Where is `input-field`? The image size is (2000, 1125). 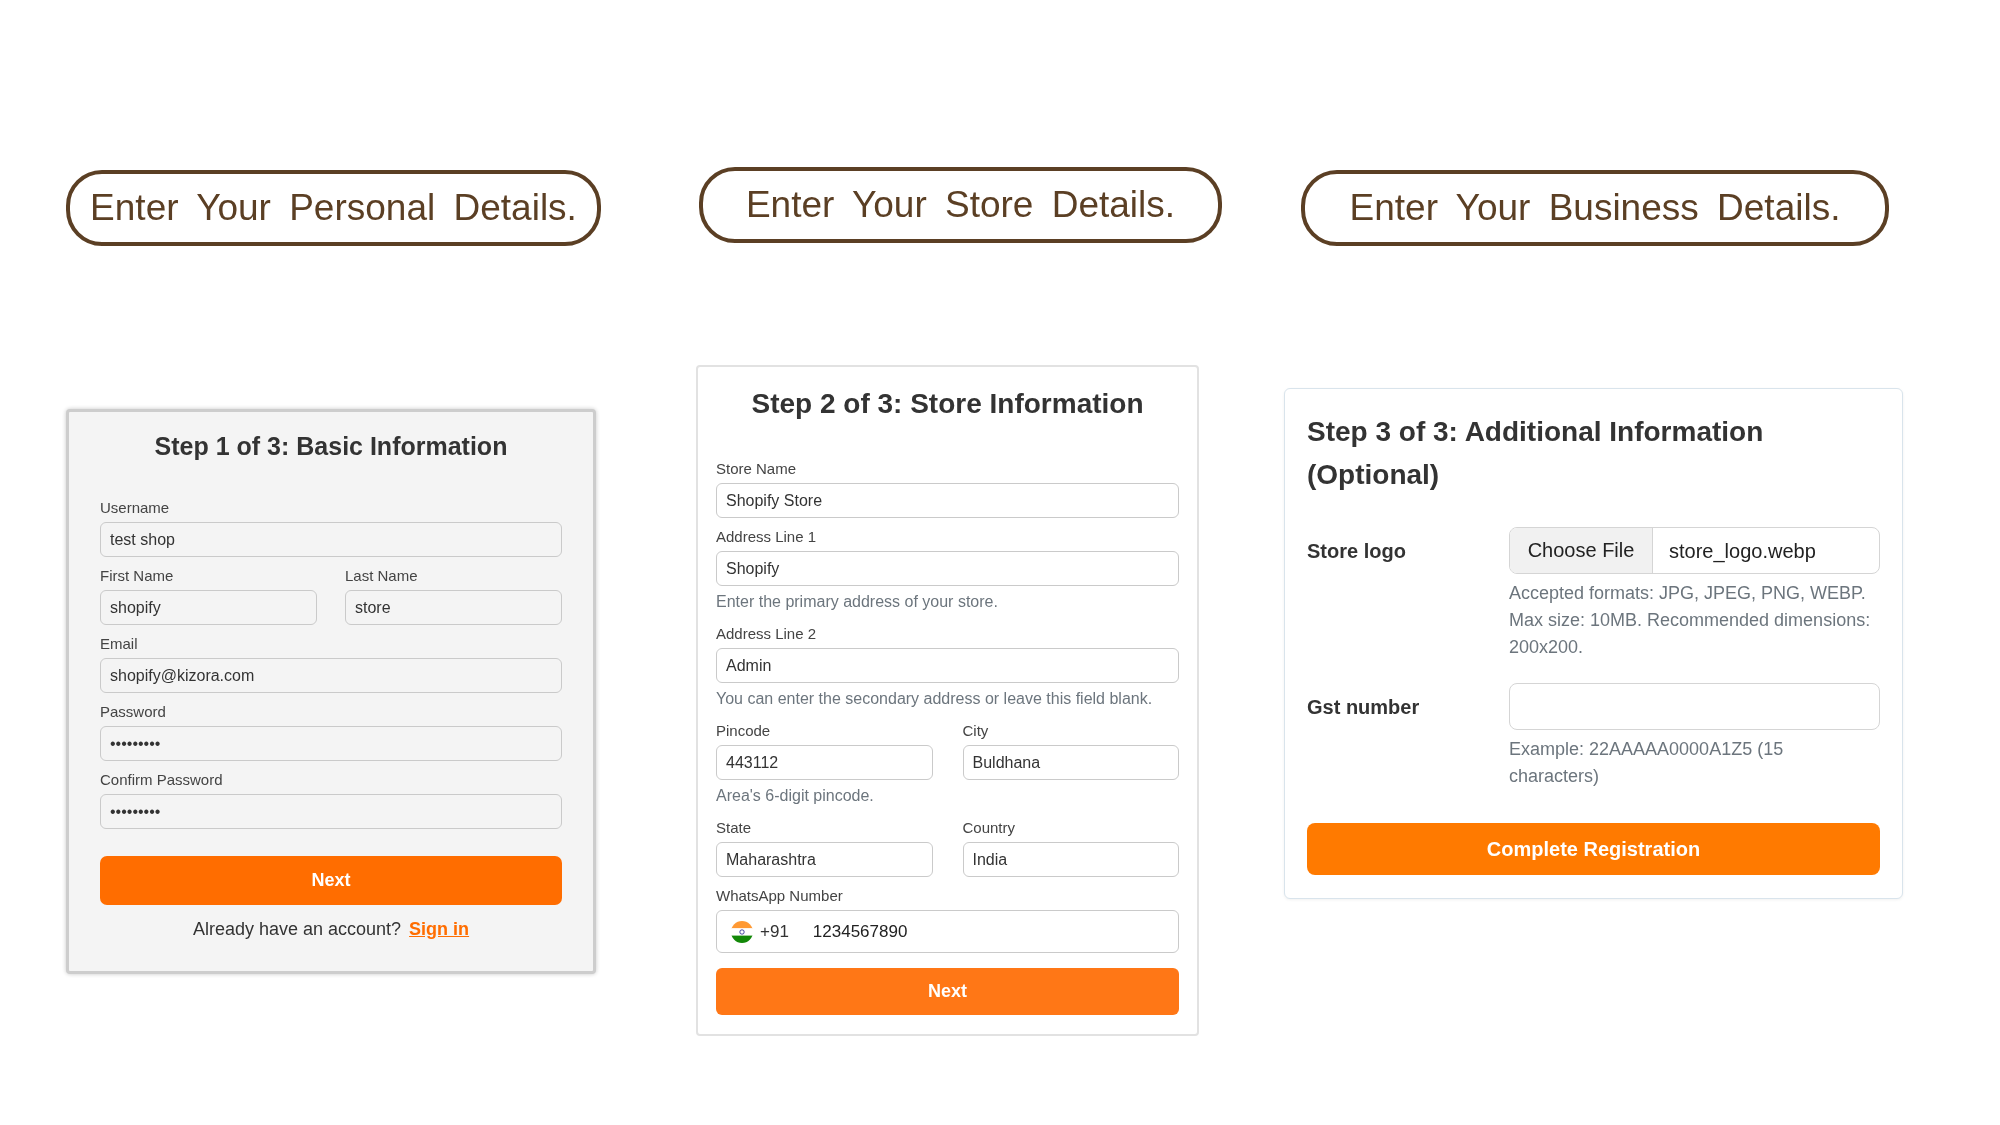
input-field is located at coordinates (1694, 706).